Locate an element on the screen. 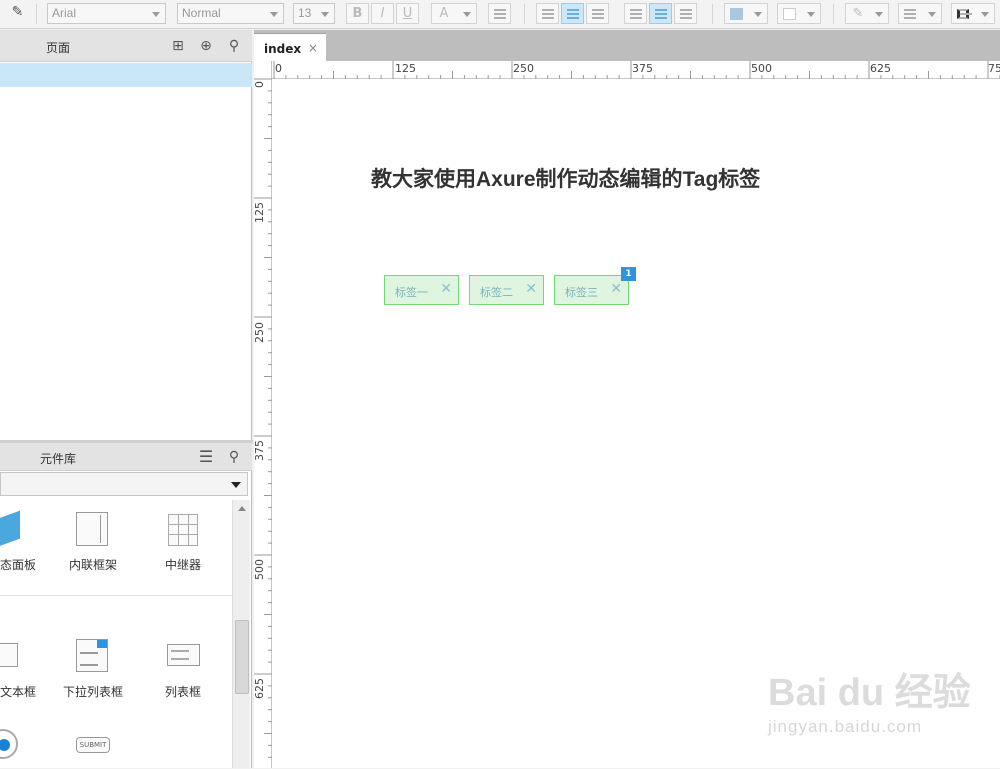 Image resolution: width=1000 pixels, height=769 pixels. widget-label: 态面板 is located at coordinates (18, 565).